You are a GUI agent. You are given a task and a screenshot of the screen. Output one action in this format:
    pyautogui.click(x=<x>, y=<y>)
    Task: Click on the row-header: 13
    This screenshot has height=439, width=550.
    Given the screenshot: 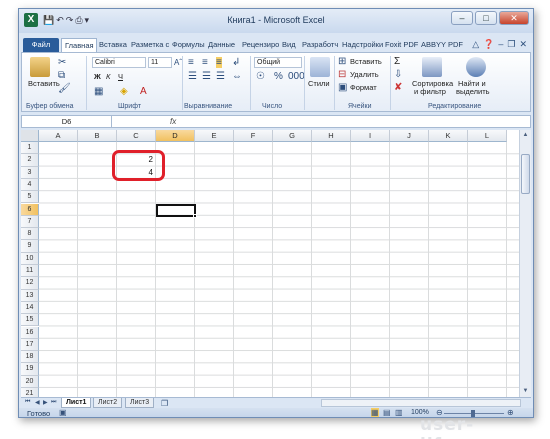 What is the action you would take?
    pyautogui.click(x=30, y=295)
    